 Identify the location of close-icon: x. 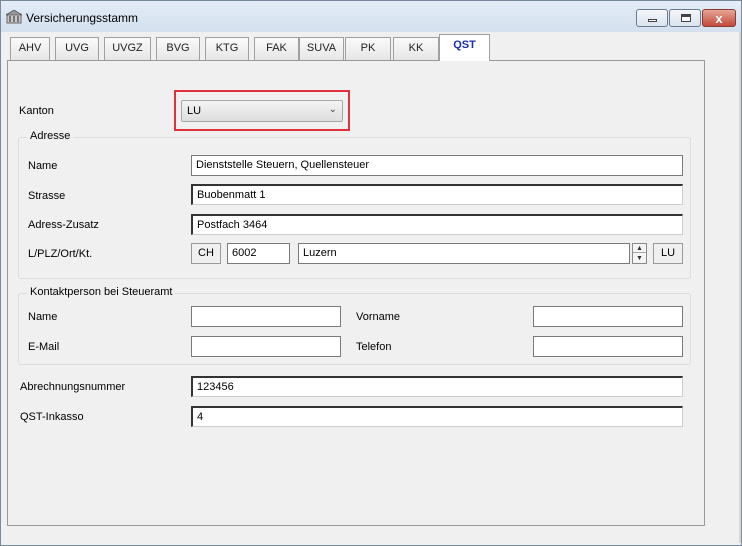
(719, 18).